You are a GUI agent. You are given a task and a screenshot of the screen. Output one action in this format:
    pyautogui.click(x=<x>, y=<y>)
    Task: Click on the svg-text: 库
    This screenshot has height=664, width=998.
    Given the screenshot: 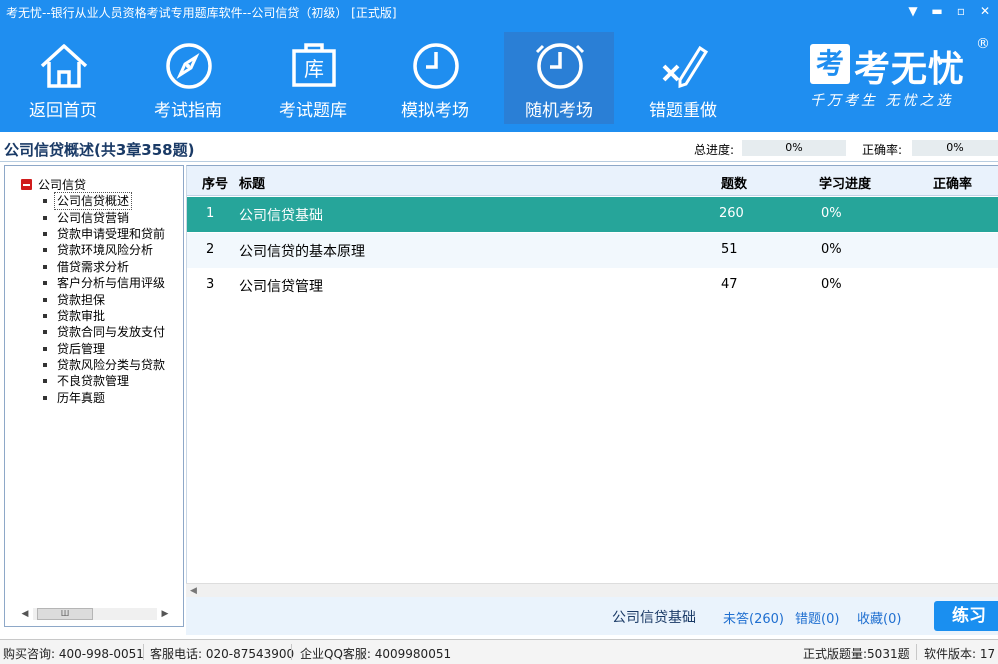 What is the action you would take?
    pyautogui.click(x=314, y=69)
    